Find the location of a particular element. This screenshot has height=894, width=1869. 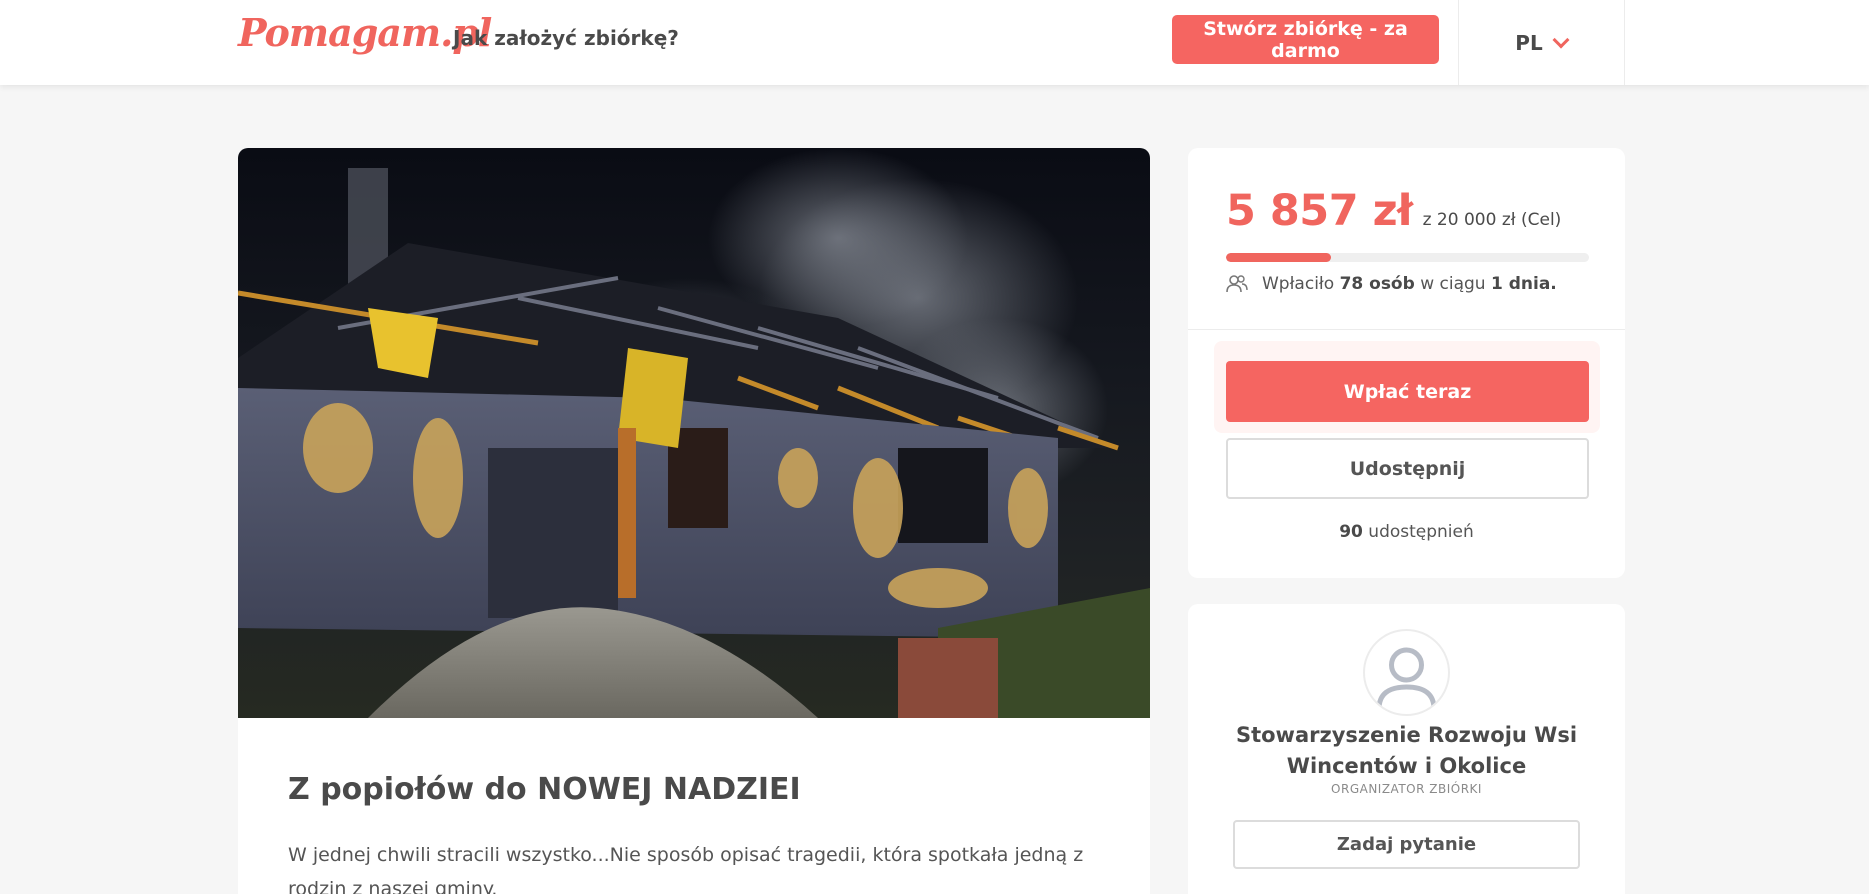

shares-count: 90 udostępnień is located at coordinates (1406, 532).